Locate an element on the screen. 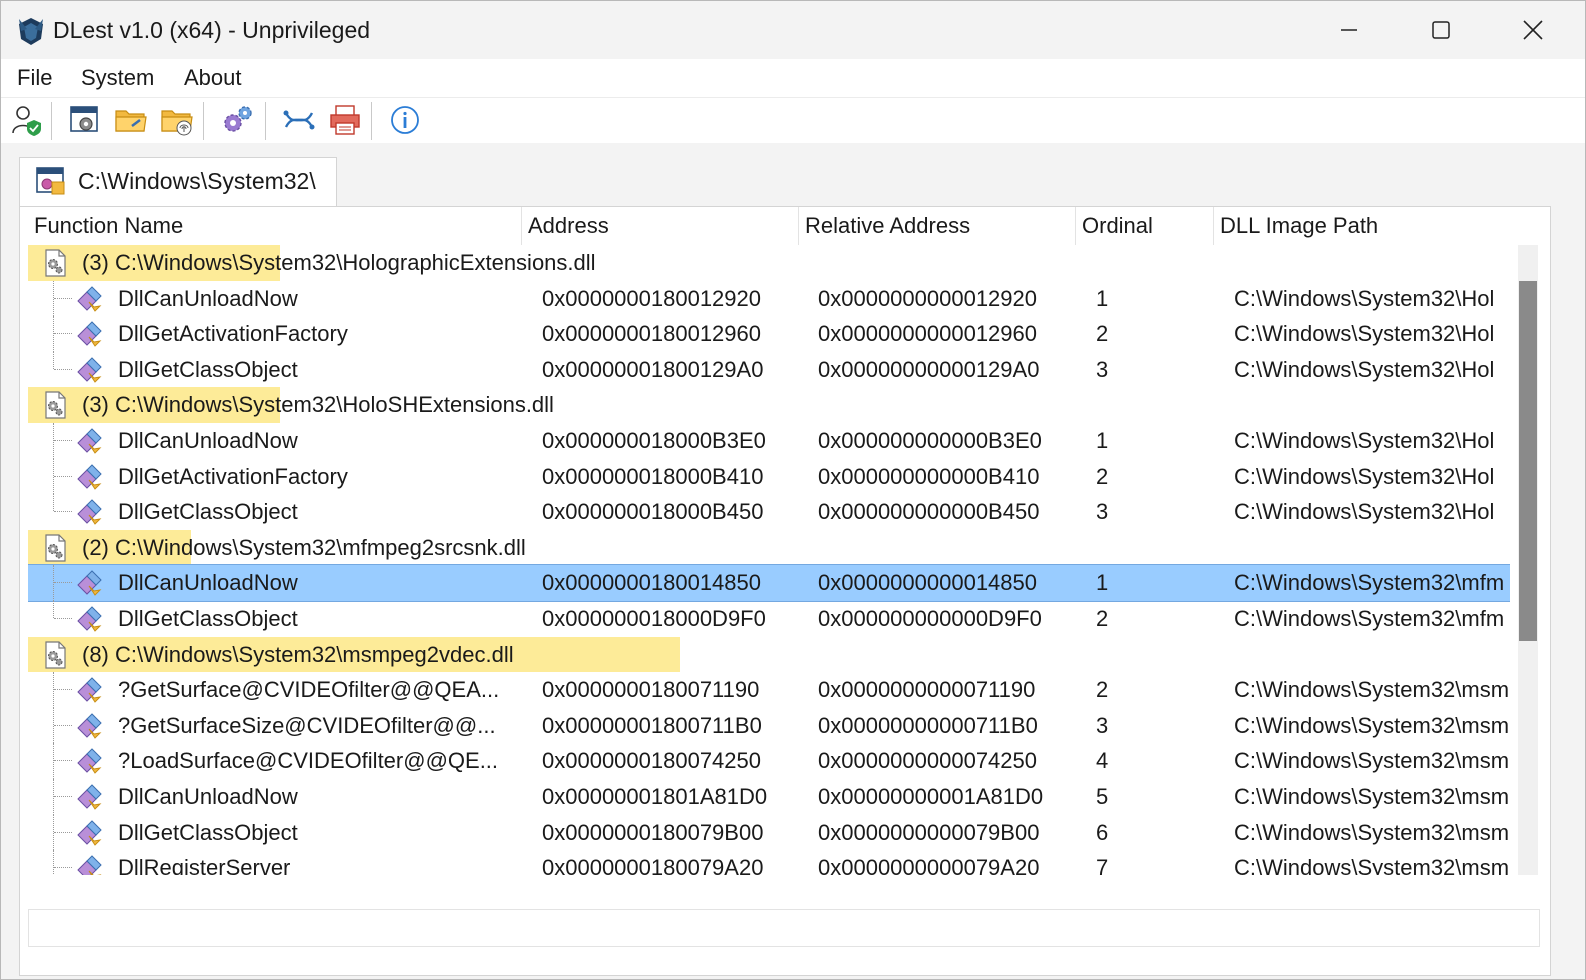 The width and height of the screenshot is (1586, 980). relative-address-cell: 0x00000000000129A0 is located at coordinates (929, 369).